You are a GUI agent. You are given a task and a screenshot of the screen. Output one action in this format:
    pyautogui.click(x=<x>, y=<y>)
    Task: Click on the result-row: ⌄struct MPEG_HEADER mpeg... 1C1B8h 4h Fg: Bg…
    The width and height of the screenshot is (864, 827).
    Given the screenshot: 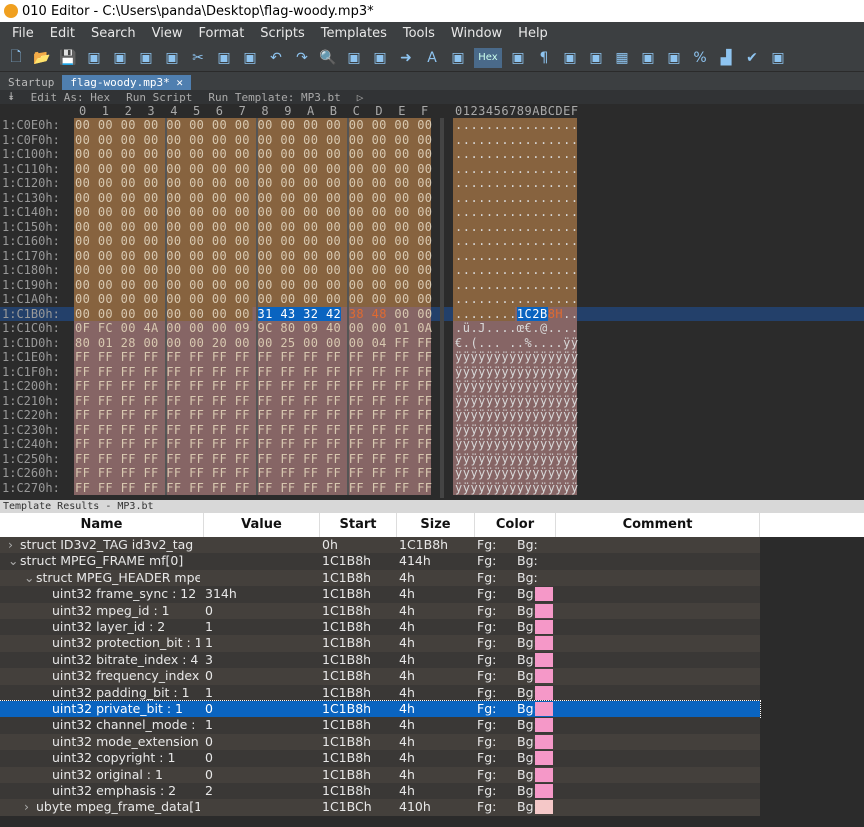 What is the action you would take?
    pyautogui.click(x=380, y=578)
    